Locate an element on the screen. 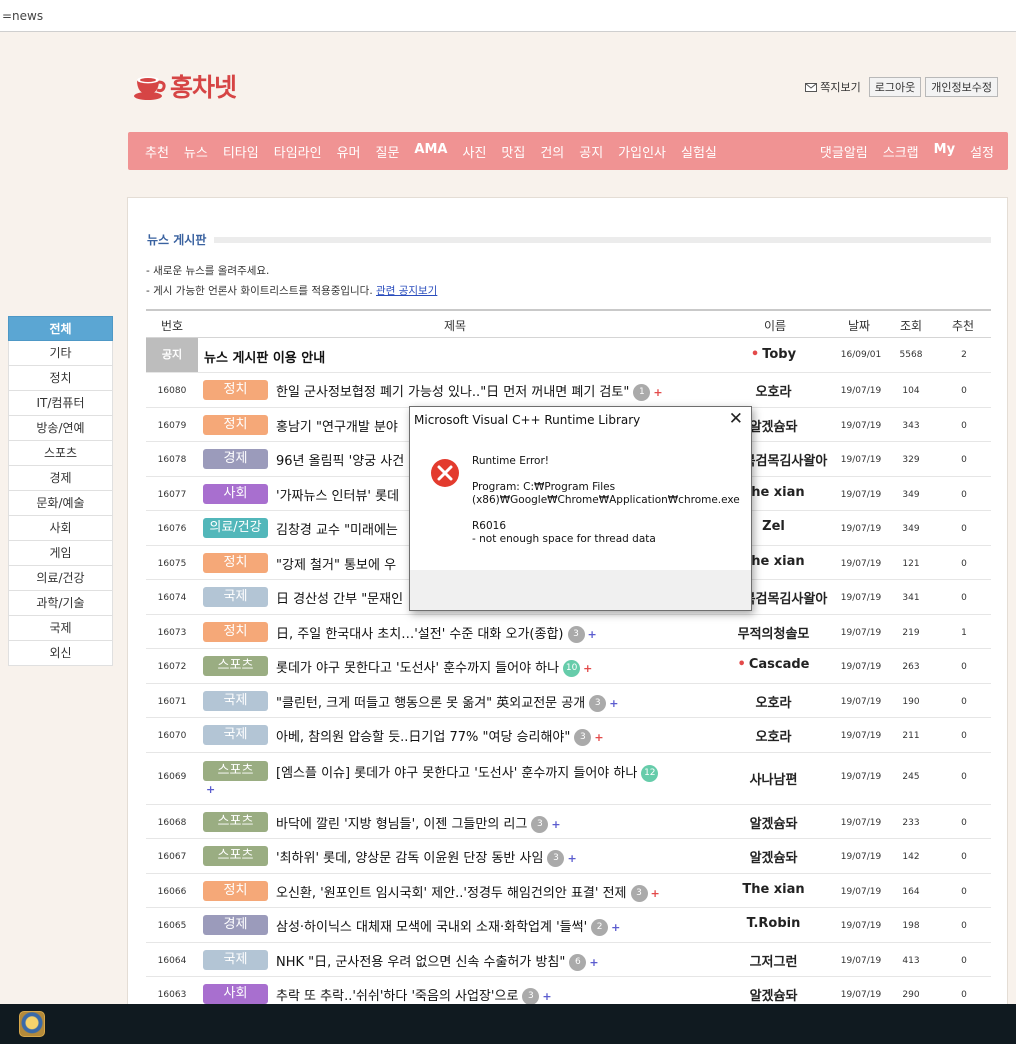  sidebar-category: 전체 is located at coordinates (60, 328).